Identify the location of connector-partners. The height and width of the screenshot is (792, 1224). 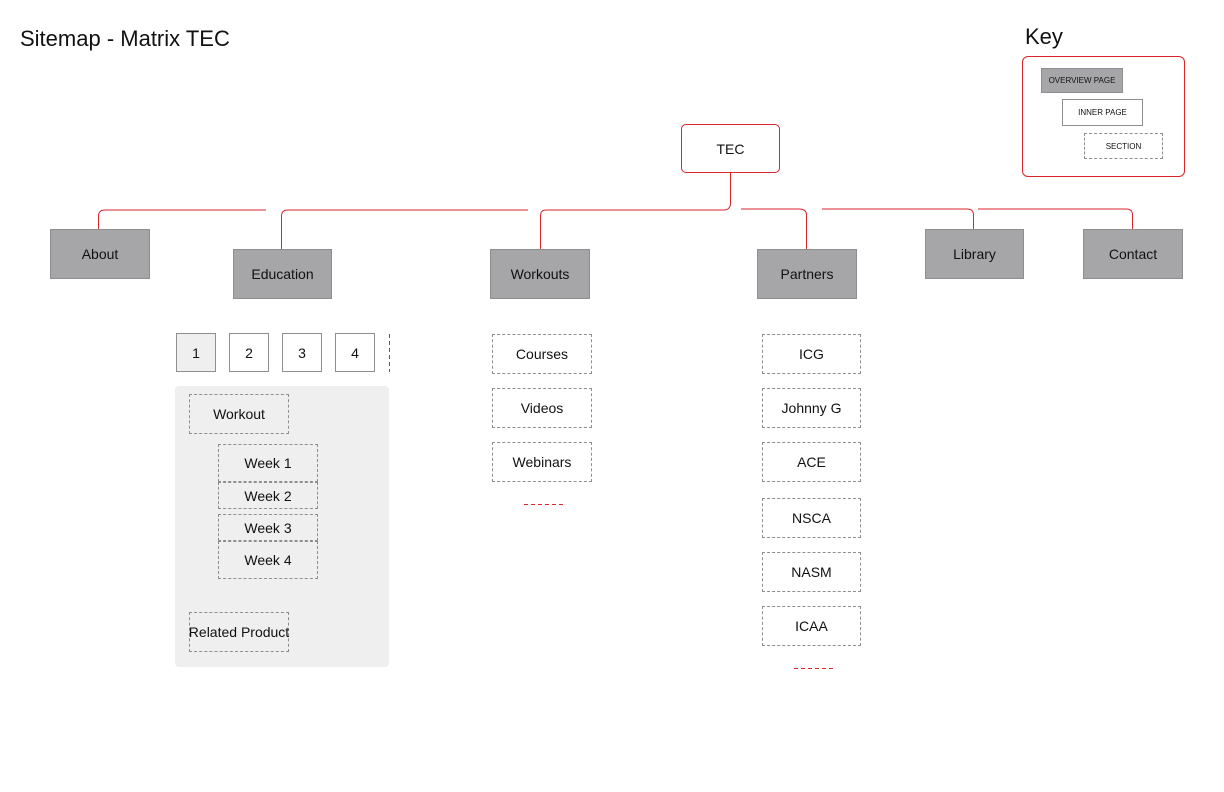
(774, 228).